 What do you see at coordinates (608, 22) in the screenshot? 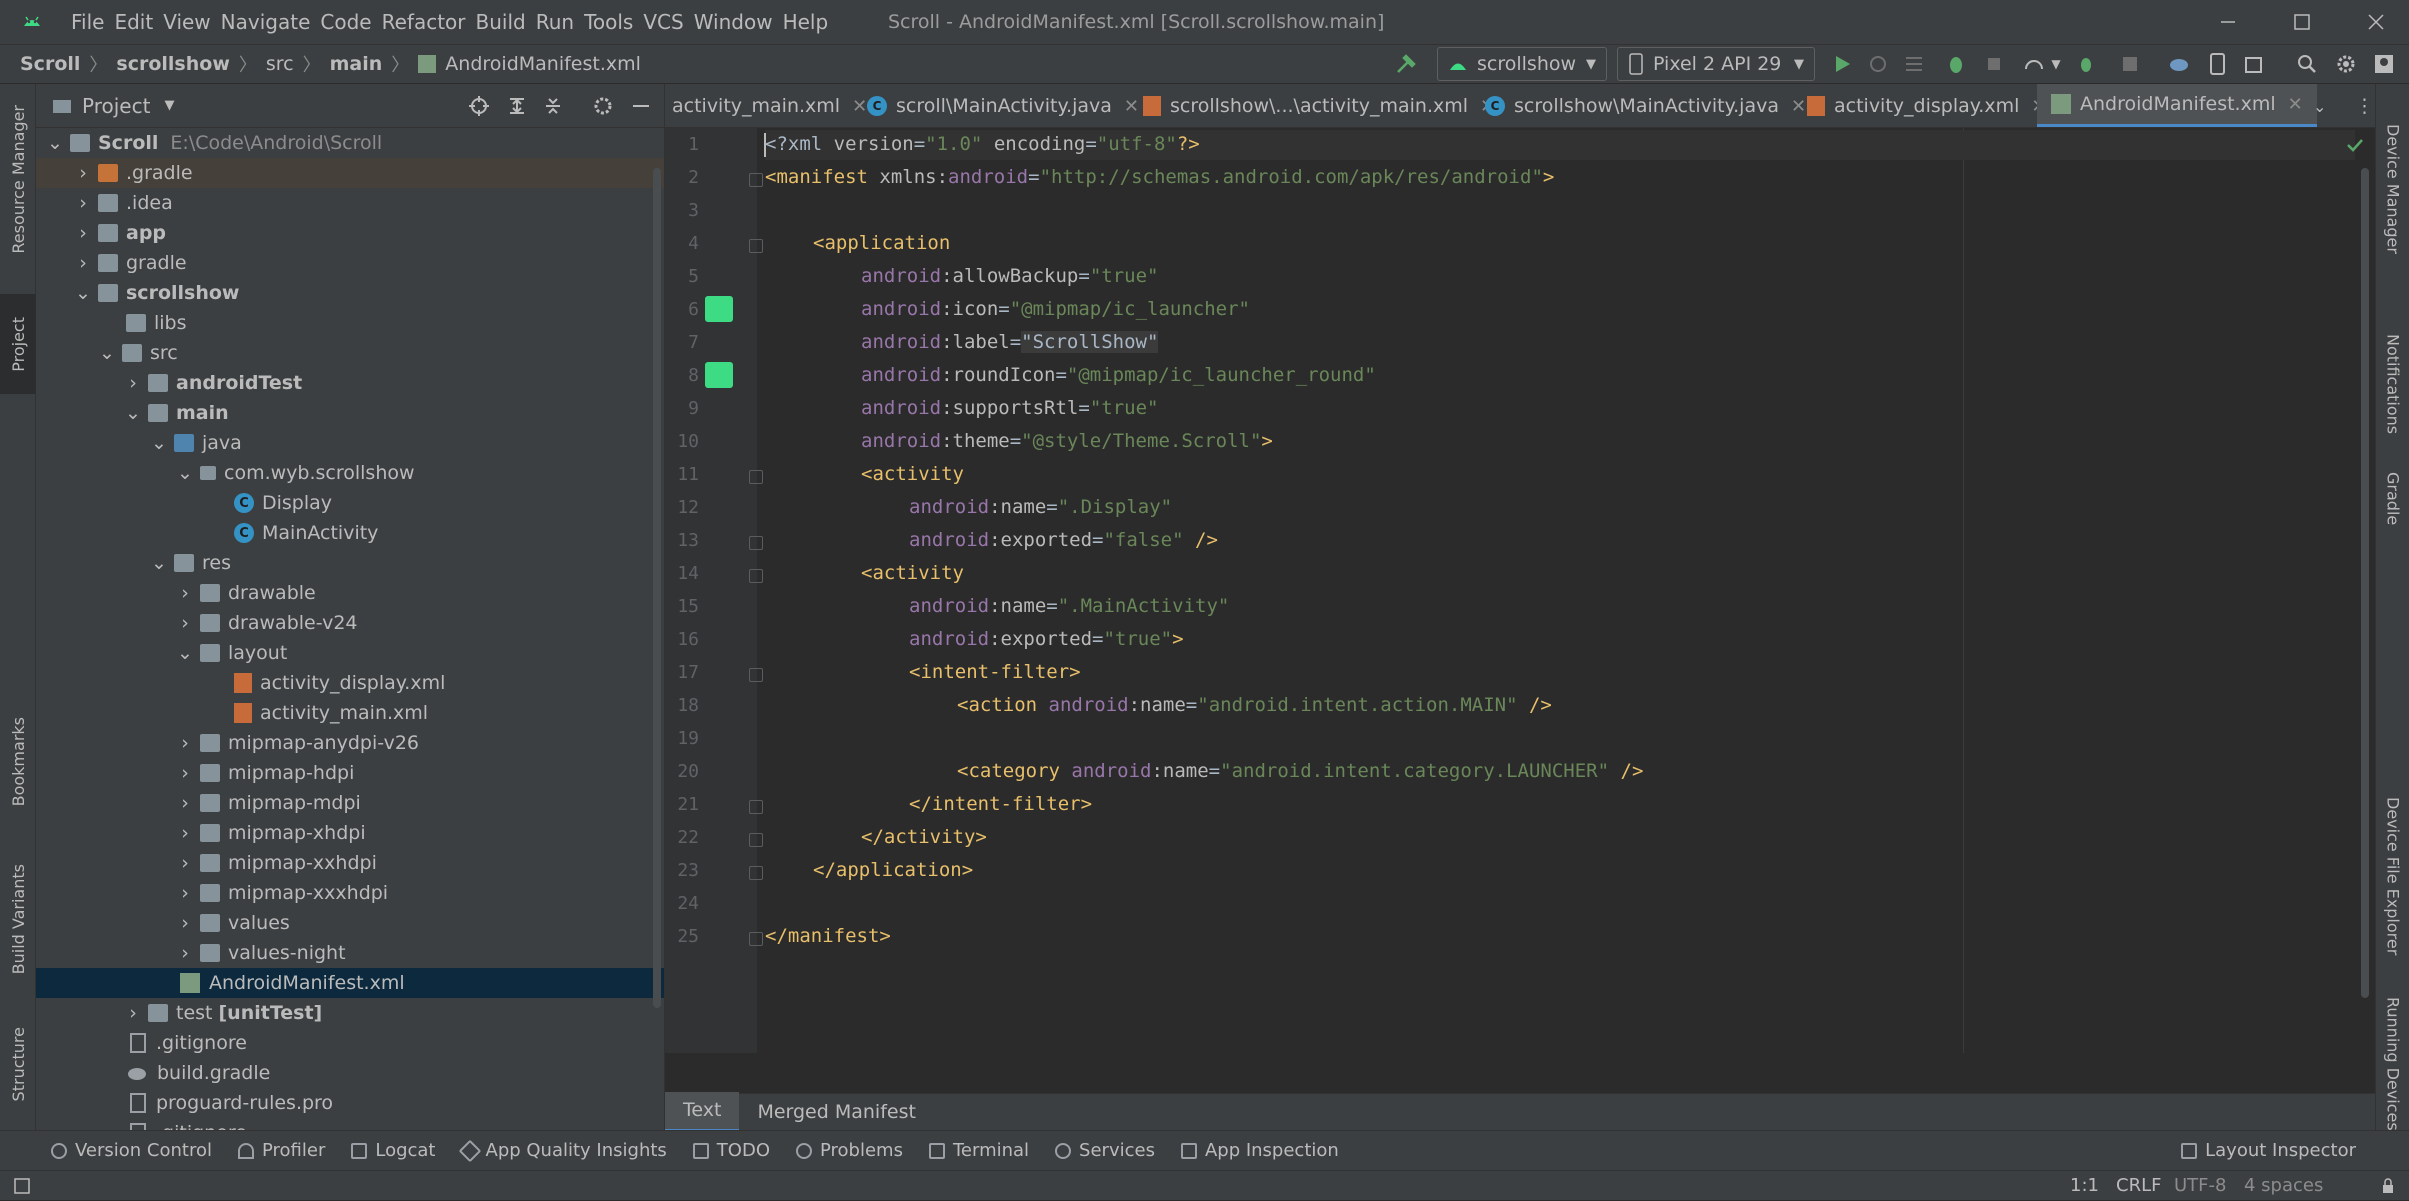
I see `menu-tools: Tools` at bounding box center [608, 22].